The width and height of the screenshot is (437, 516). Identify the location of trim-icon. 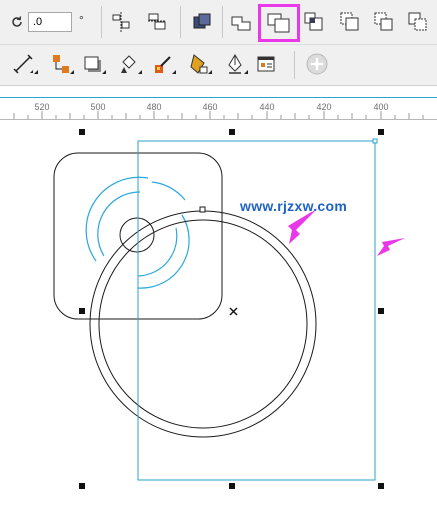
(279, 23).